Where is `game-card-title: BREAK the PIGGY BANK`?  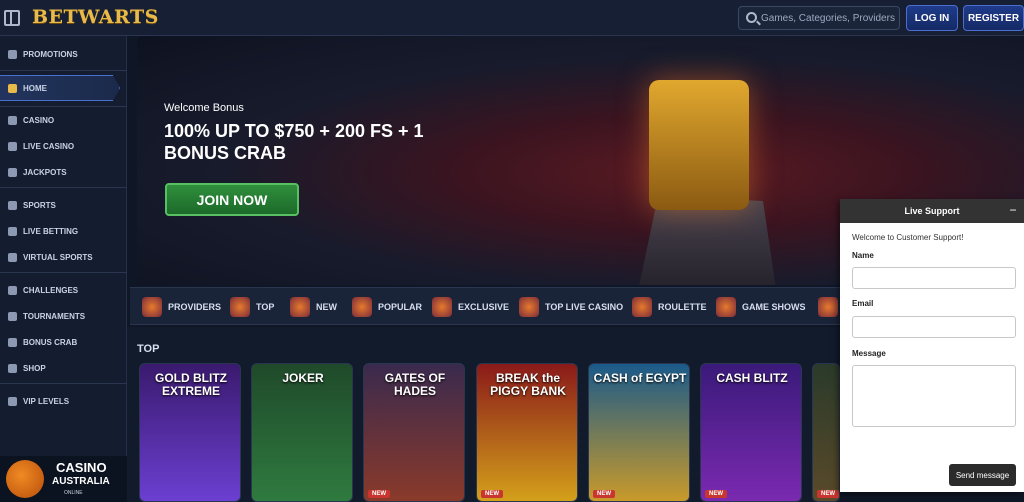
game-card-title: BREAK the PIGGY BANK is located at coordinates (528, 384).